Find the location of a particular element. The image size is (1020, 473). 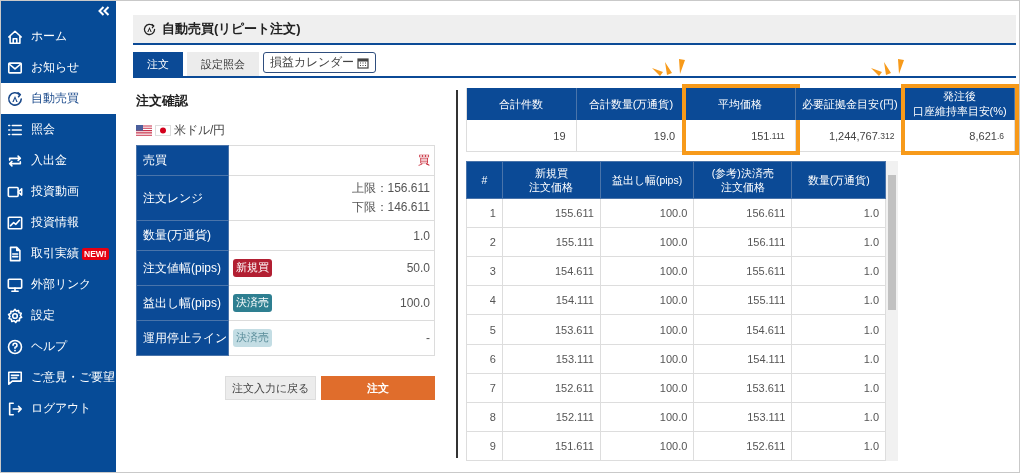

page-title: 自動売買(リピート注文) is located at coordinates (231, 29).